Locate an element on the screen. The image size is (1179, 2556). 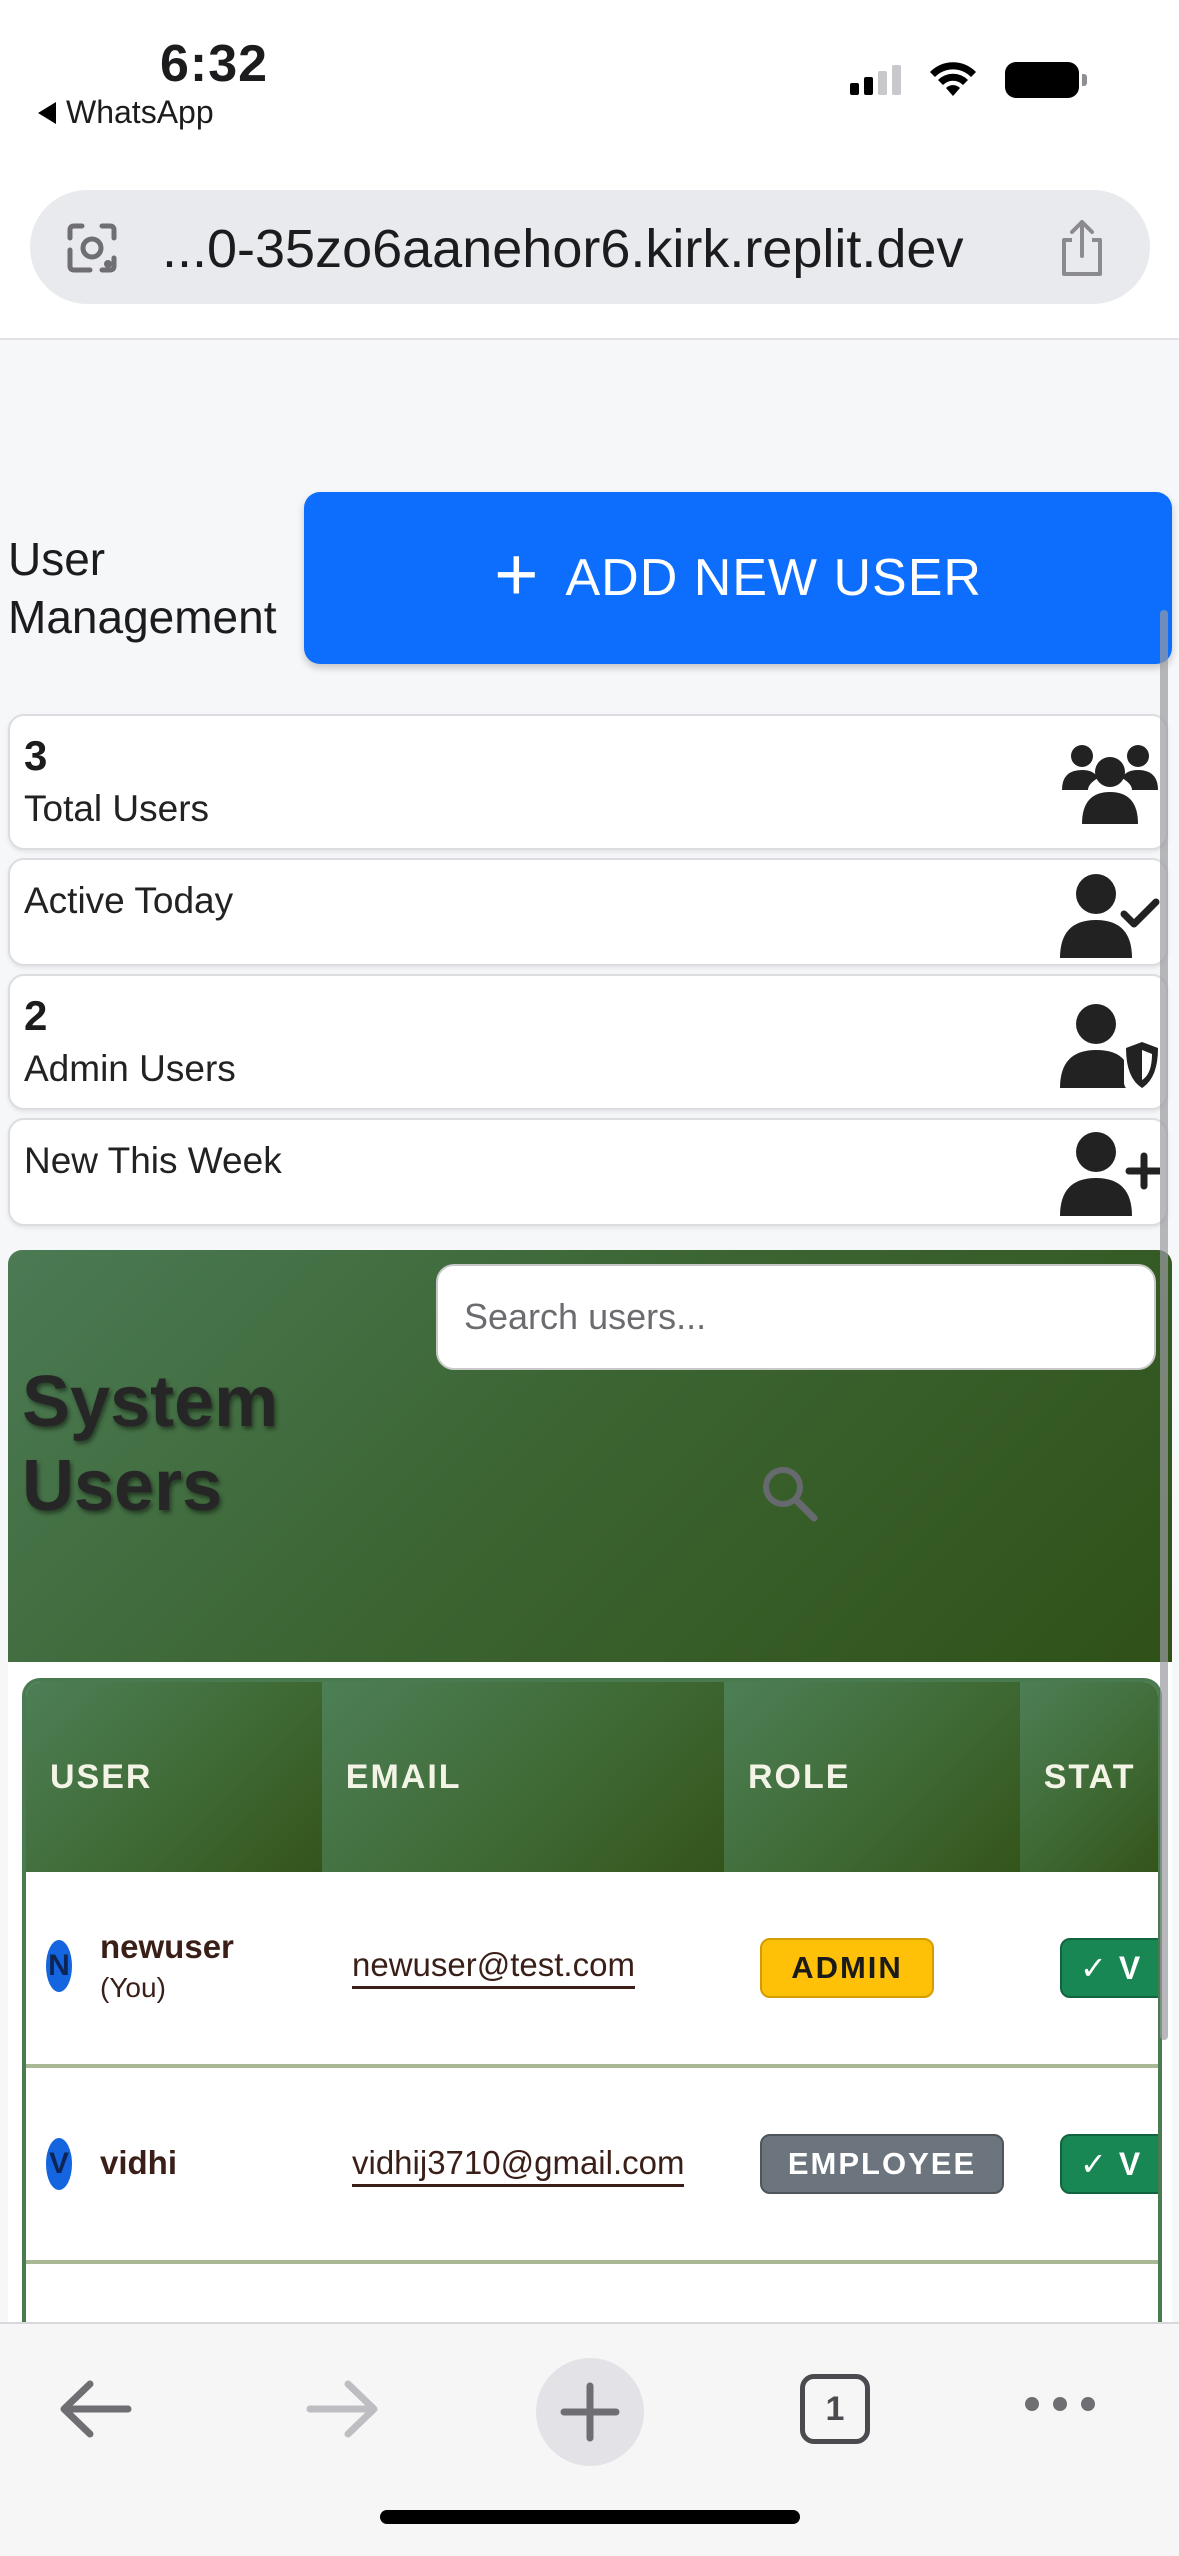
column-header-role: ROLE is located at coordinates (871, 1777).